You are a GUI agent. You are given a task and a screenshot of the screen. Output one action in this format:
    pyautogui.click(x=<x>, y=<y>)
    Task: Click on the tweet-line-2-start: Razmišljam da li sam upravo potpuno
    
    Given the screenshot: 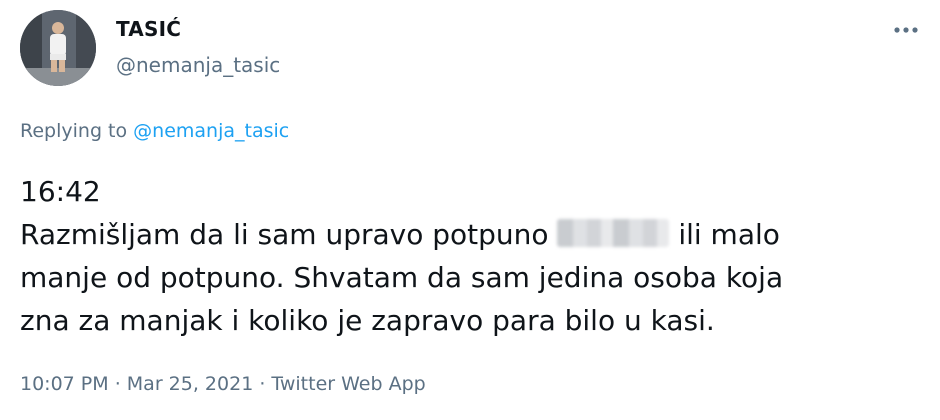 What is the action you would take?
    pyautogui.click(x=289, y=234)
    